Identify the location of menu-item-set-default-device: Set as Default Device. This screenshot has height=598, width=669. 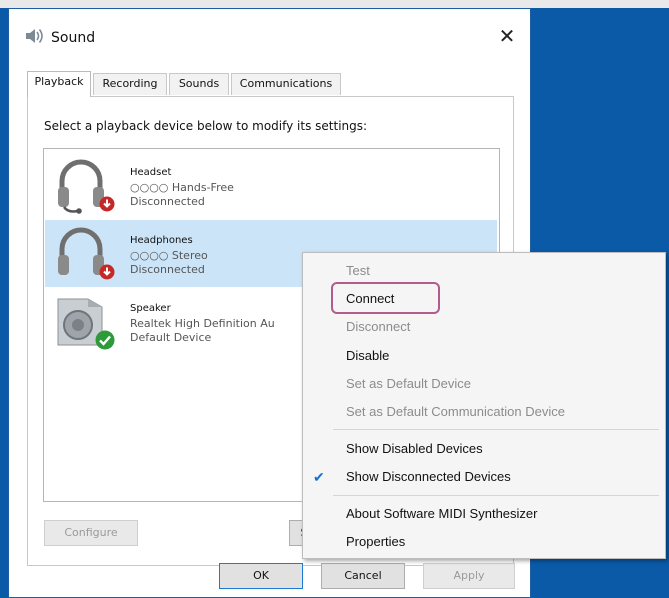
(408, 383).